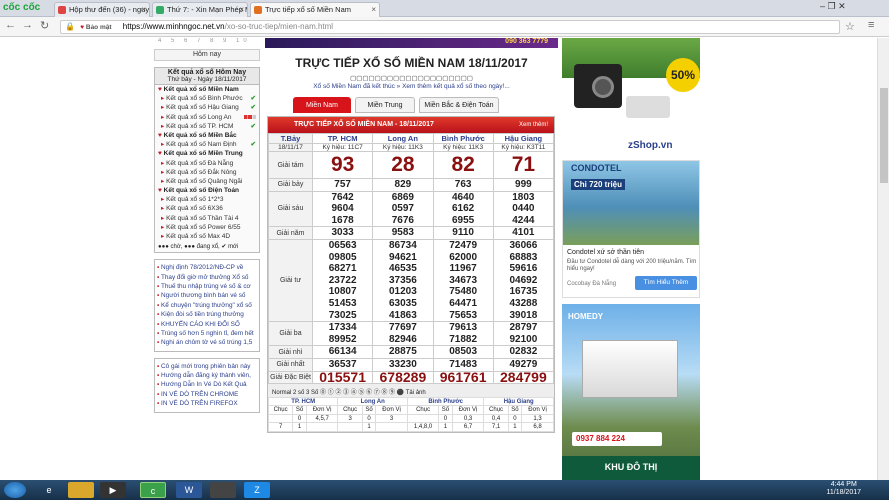  What do you see at coordinates (257, 490) in the screenshot?
I see `zalo-icon: Z` at bounding box center [257, 490].